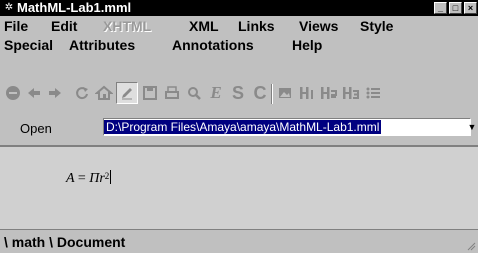 Image resolution: width=478 pixels, height=253 pixels. What do you see at coordinates (55, 93) in the screenshot?
I see `forward-icon` at bounding box center [55, 93].